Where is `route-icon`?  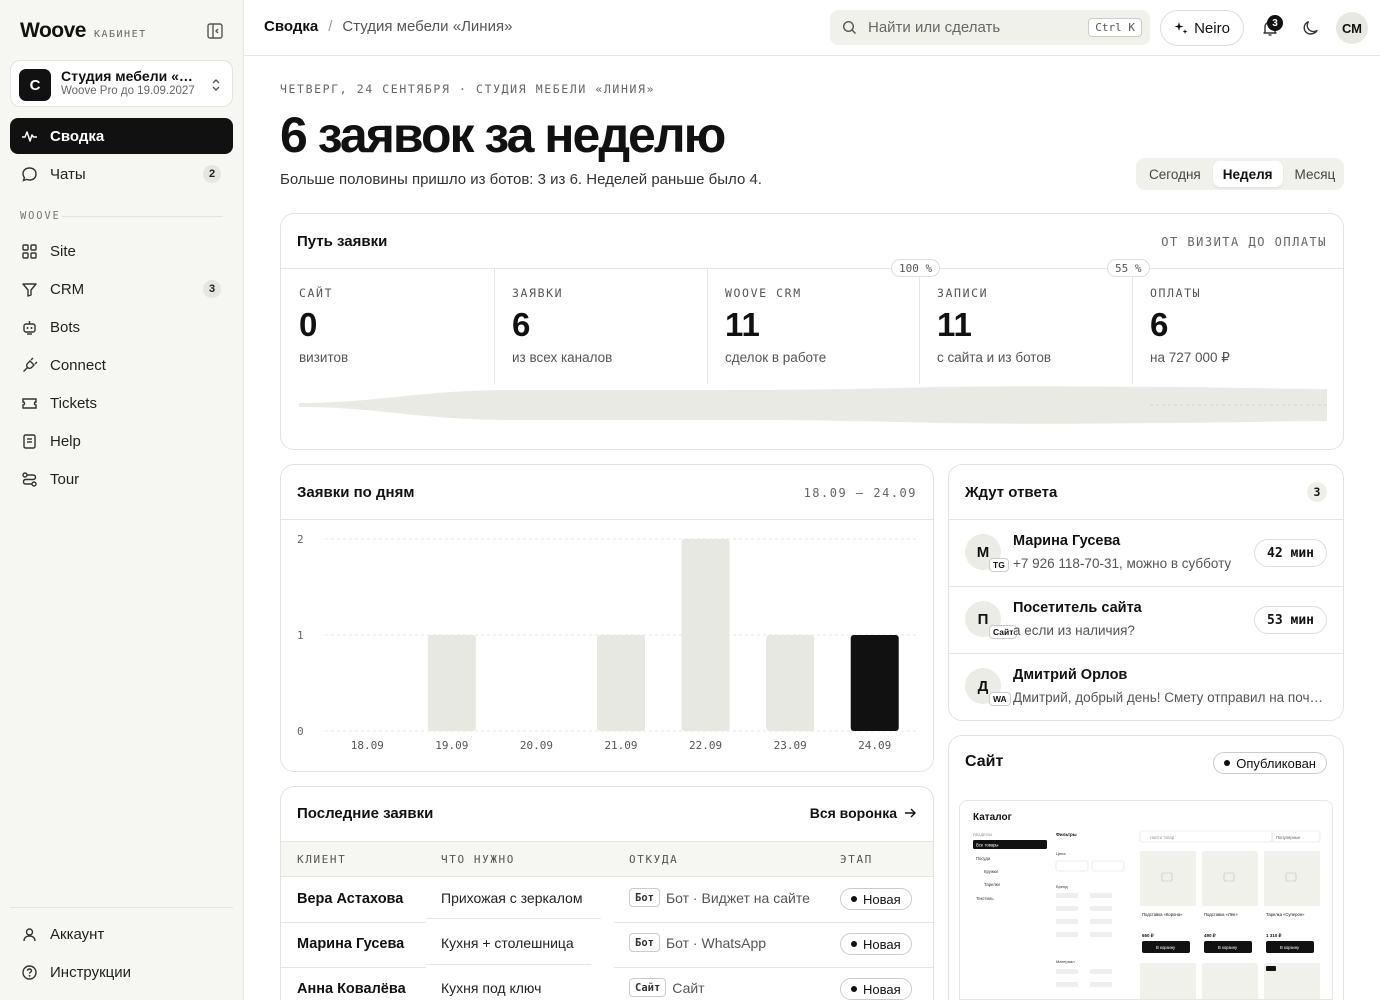 route-icon is located at coordinates (29, 479).